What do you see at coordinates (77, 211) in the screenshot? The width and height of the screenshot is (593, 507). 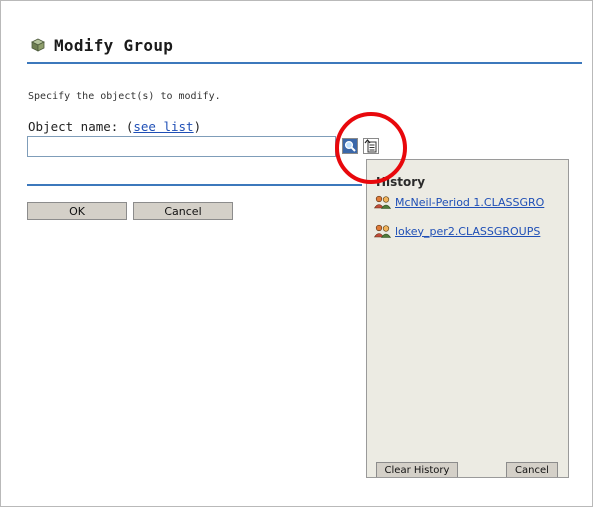 I see `ok-button: OK` at bounding box center [77, 211].